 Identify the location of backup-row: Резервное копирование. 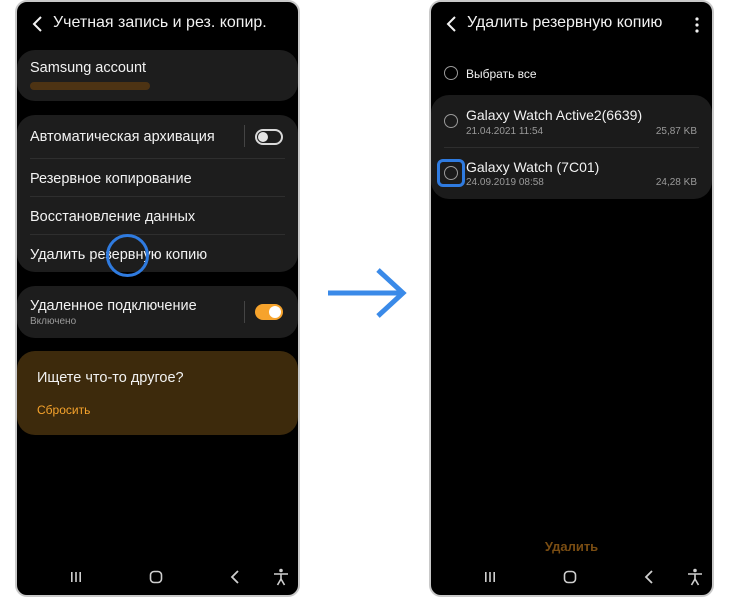
(157, 178).